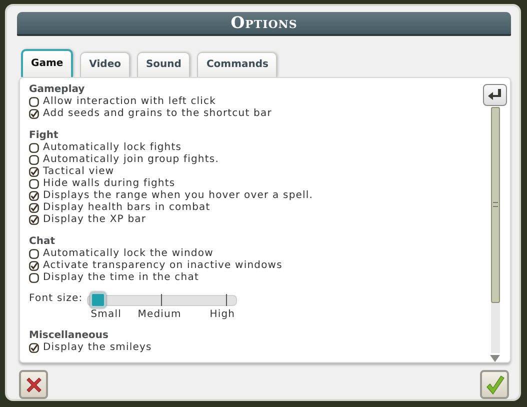 The width and height of the screenshot is (527, 407). I want to click on slider-stop-label: Medium, so click(160, 314).